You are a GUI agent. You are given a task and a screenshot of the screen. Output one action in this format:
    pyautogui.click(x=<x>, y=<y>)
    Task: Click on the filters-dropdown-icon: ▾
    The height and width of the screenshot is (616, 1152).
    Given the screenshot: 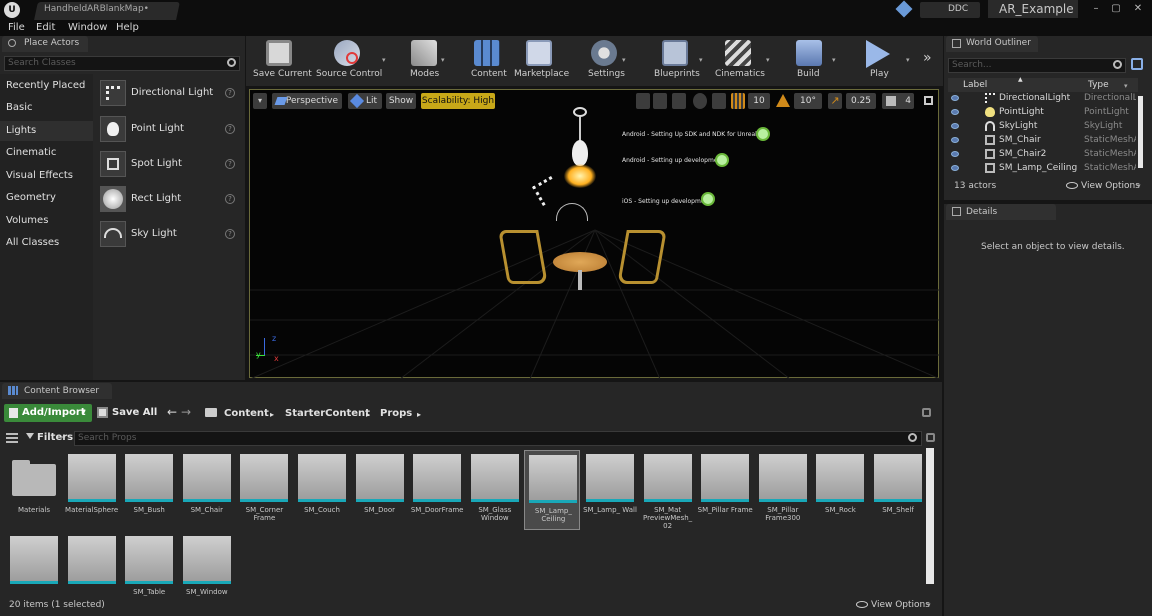 What is the action you would take?
    pyautogui.click(x=64, y=438)
    